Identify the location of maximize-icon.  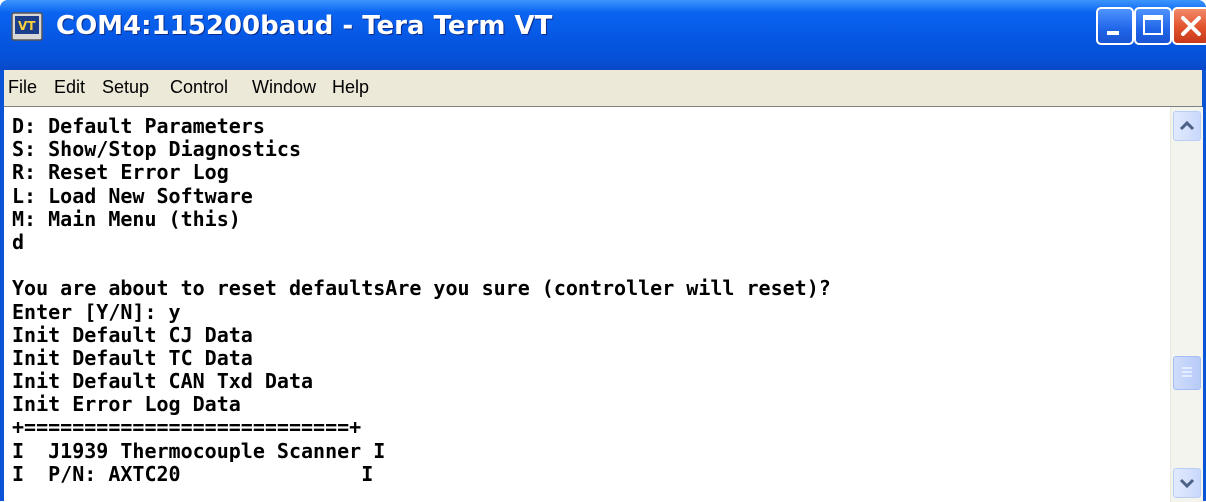
(1153, 25).